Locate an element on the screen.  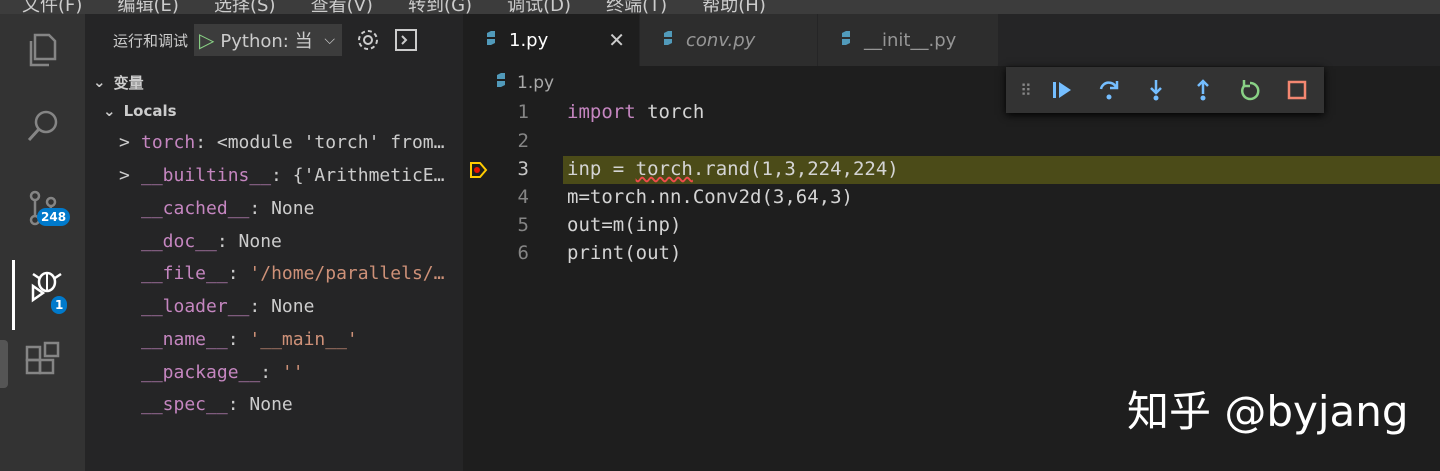
menu-help: 帮助(H) is located at coordinates (734, 7).